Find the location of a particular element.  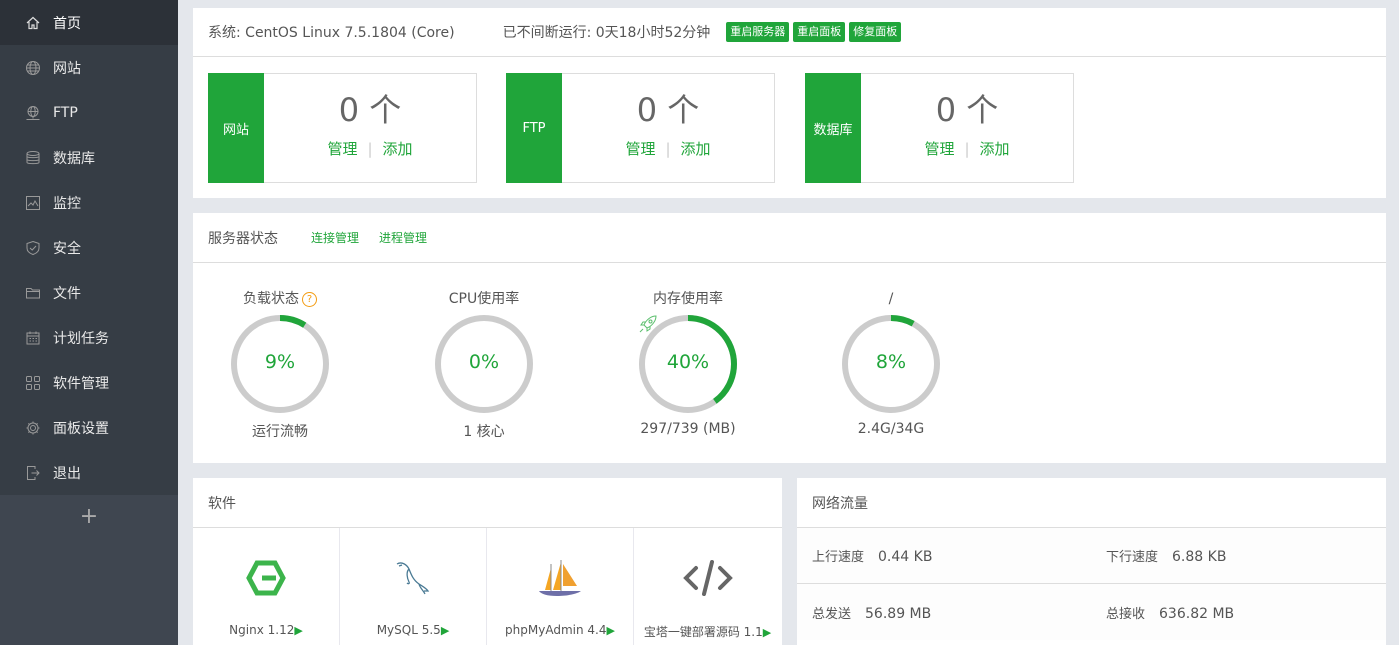

apps-icon is located at coordinates (33, 383).